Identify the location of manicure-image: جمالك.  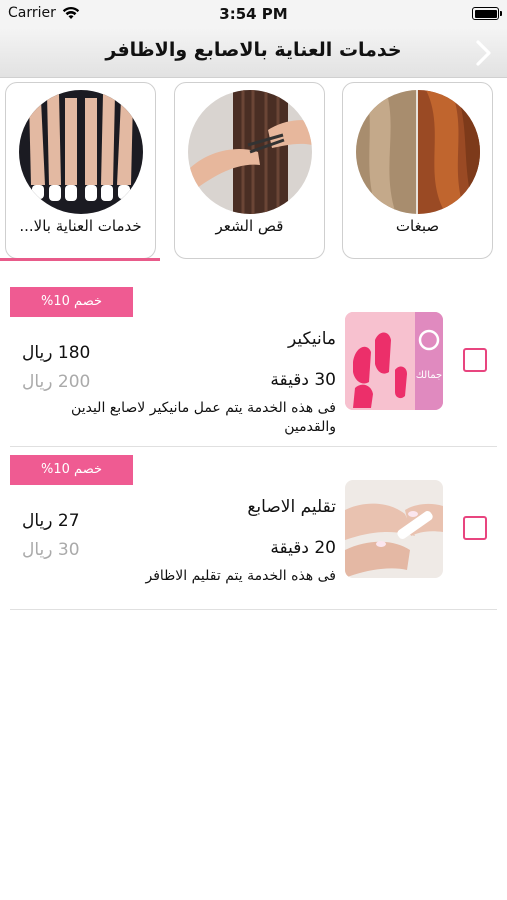
(394, 361).